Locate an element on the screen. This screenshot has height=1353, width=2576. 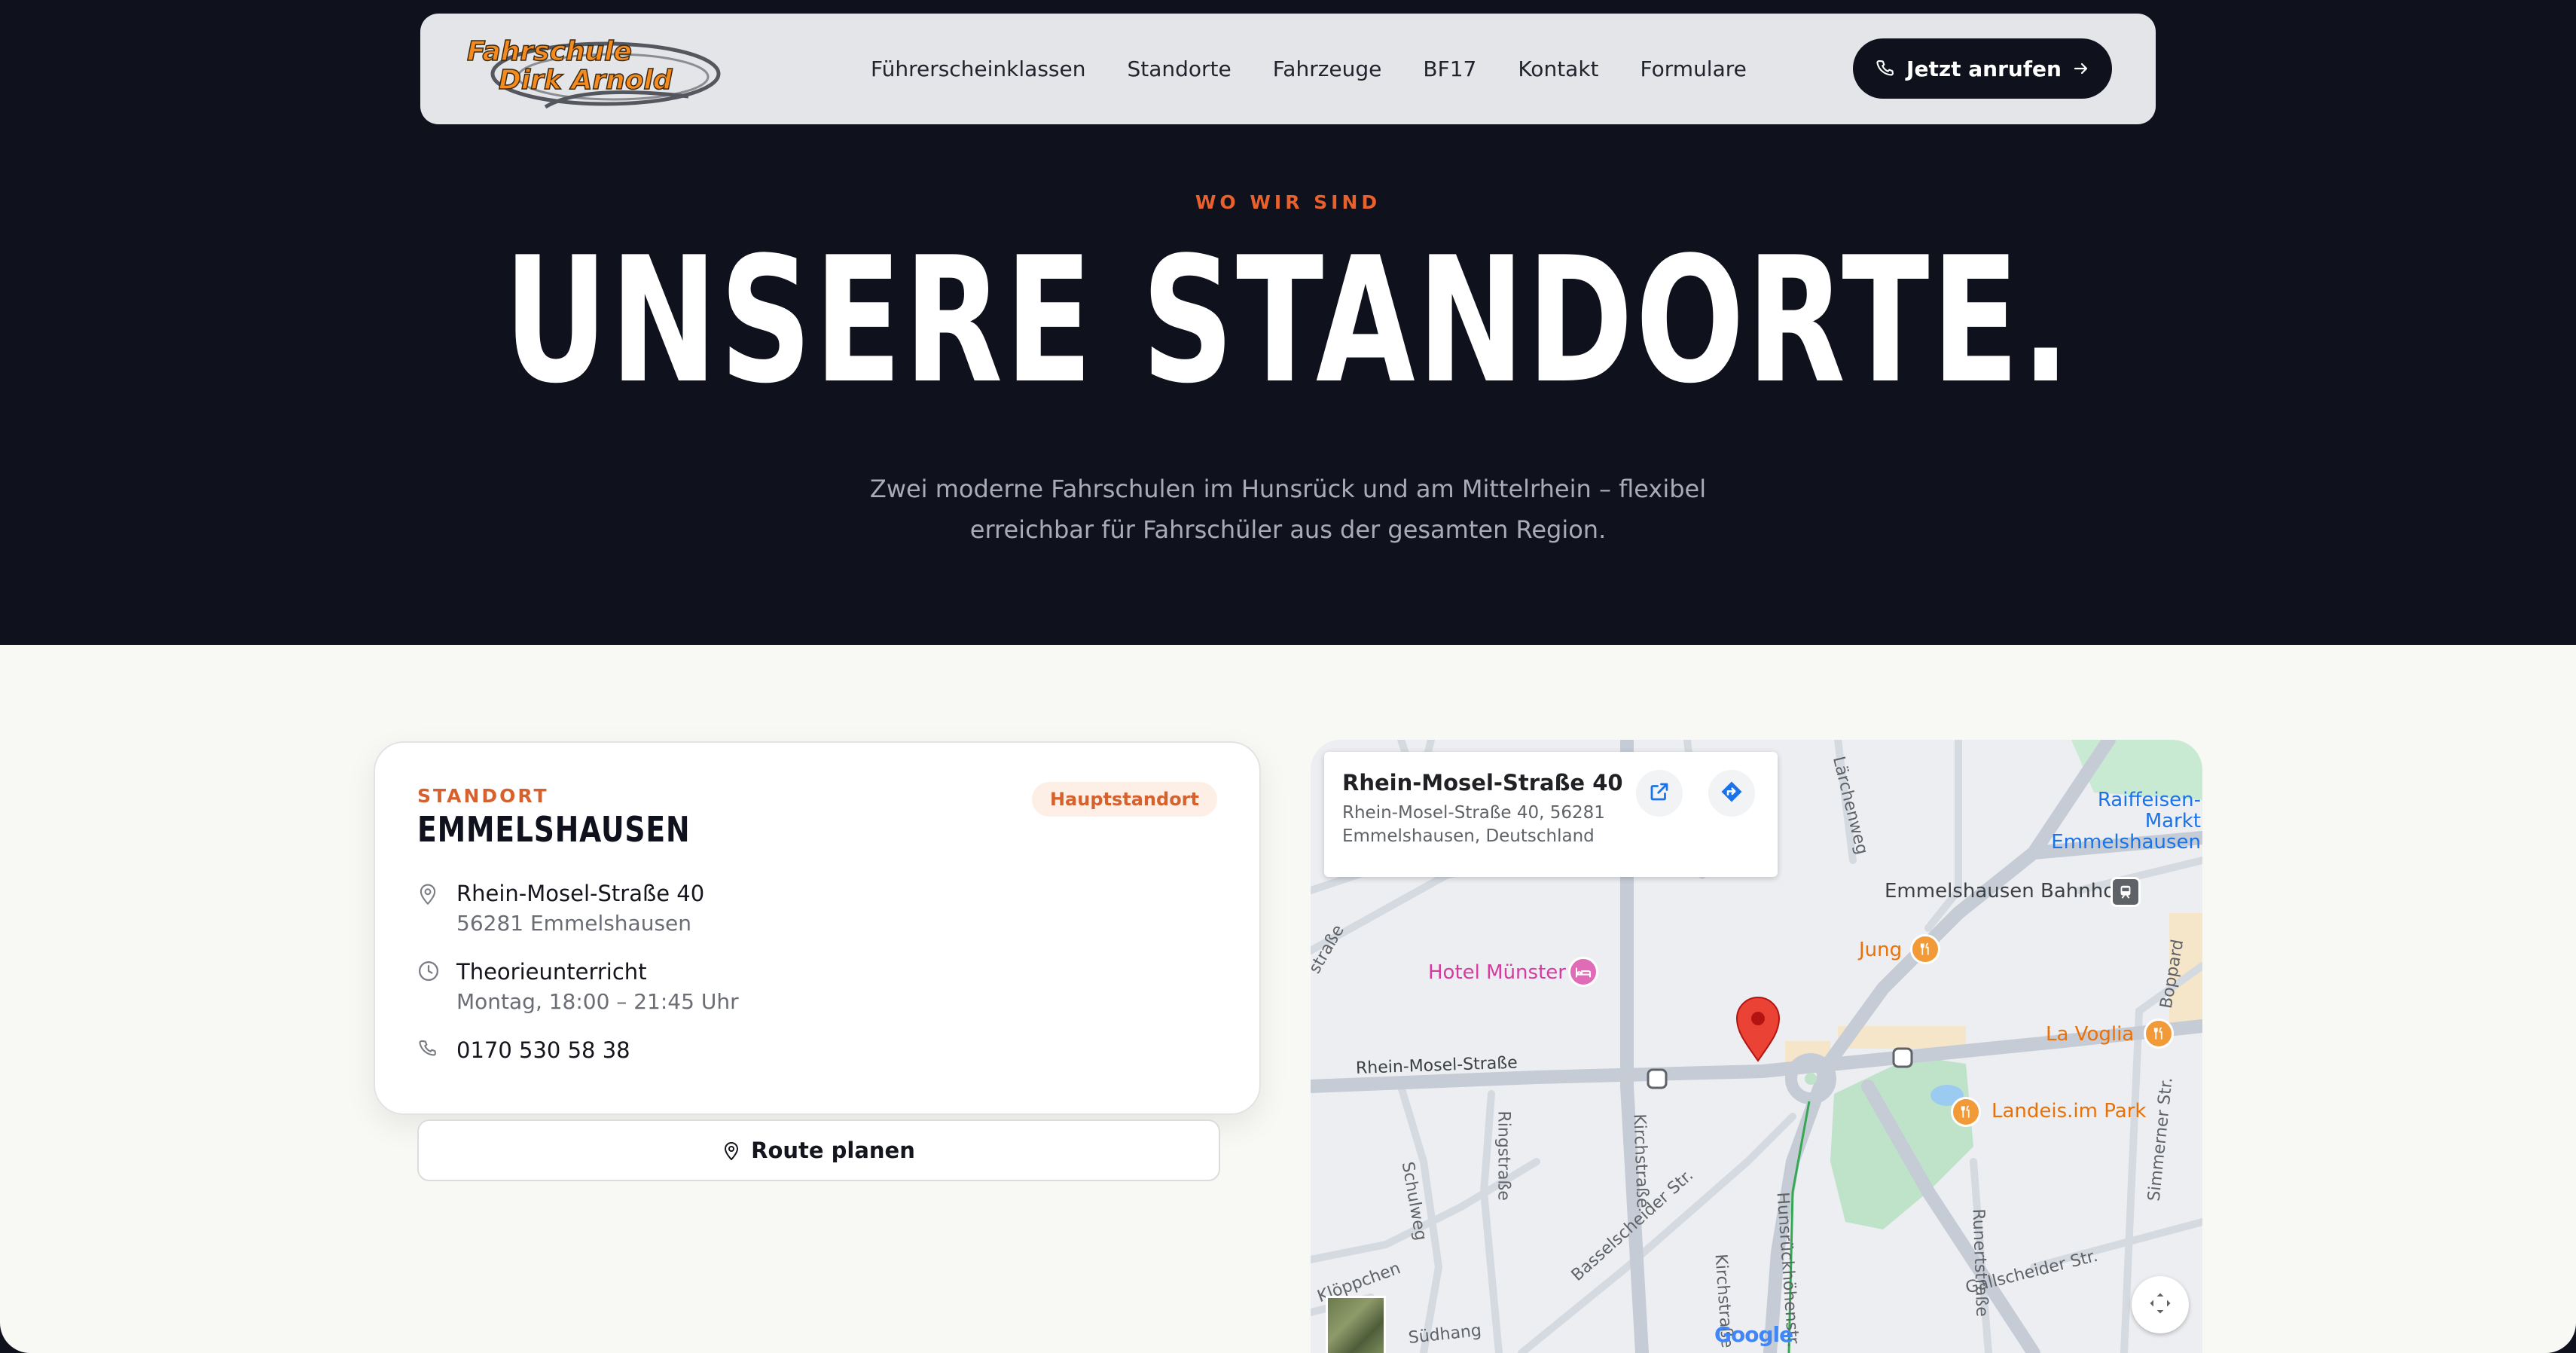
nav-link-formulare: Formulare is located at coordinates (1694, 69).